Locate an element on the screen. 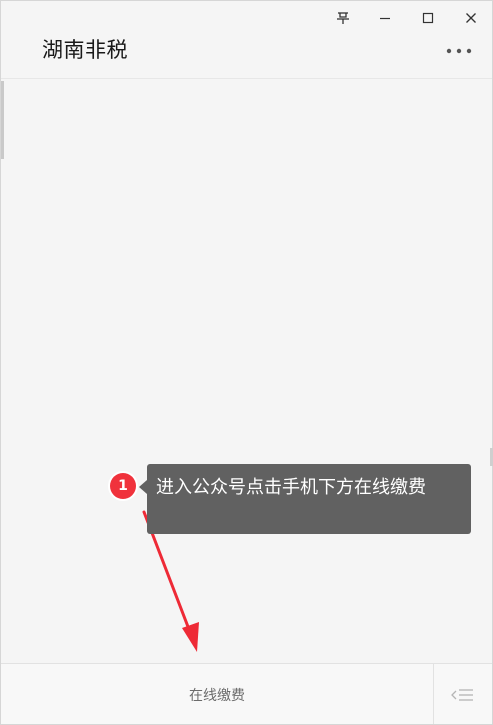  pin-button is located at coordinates (343, 18).